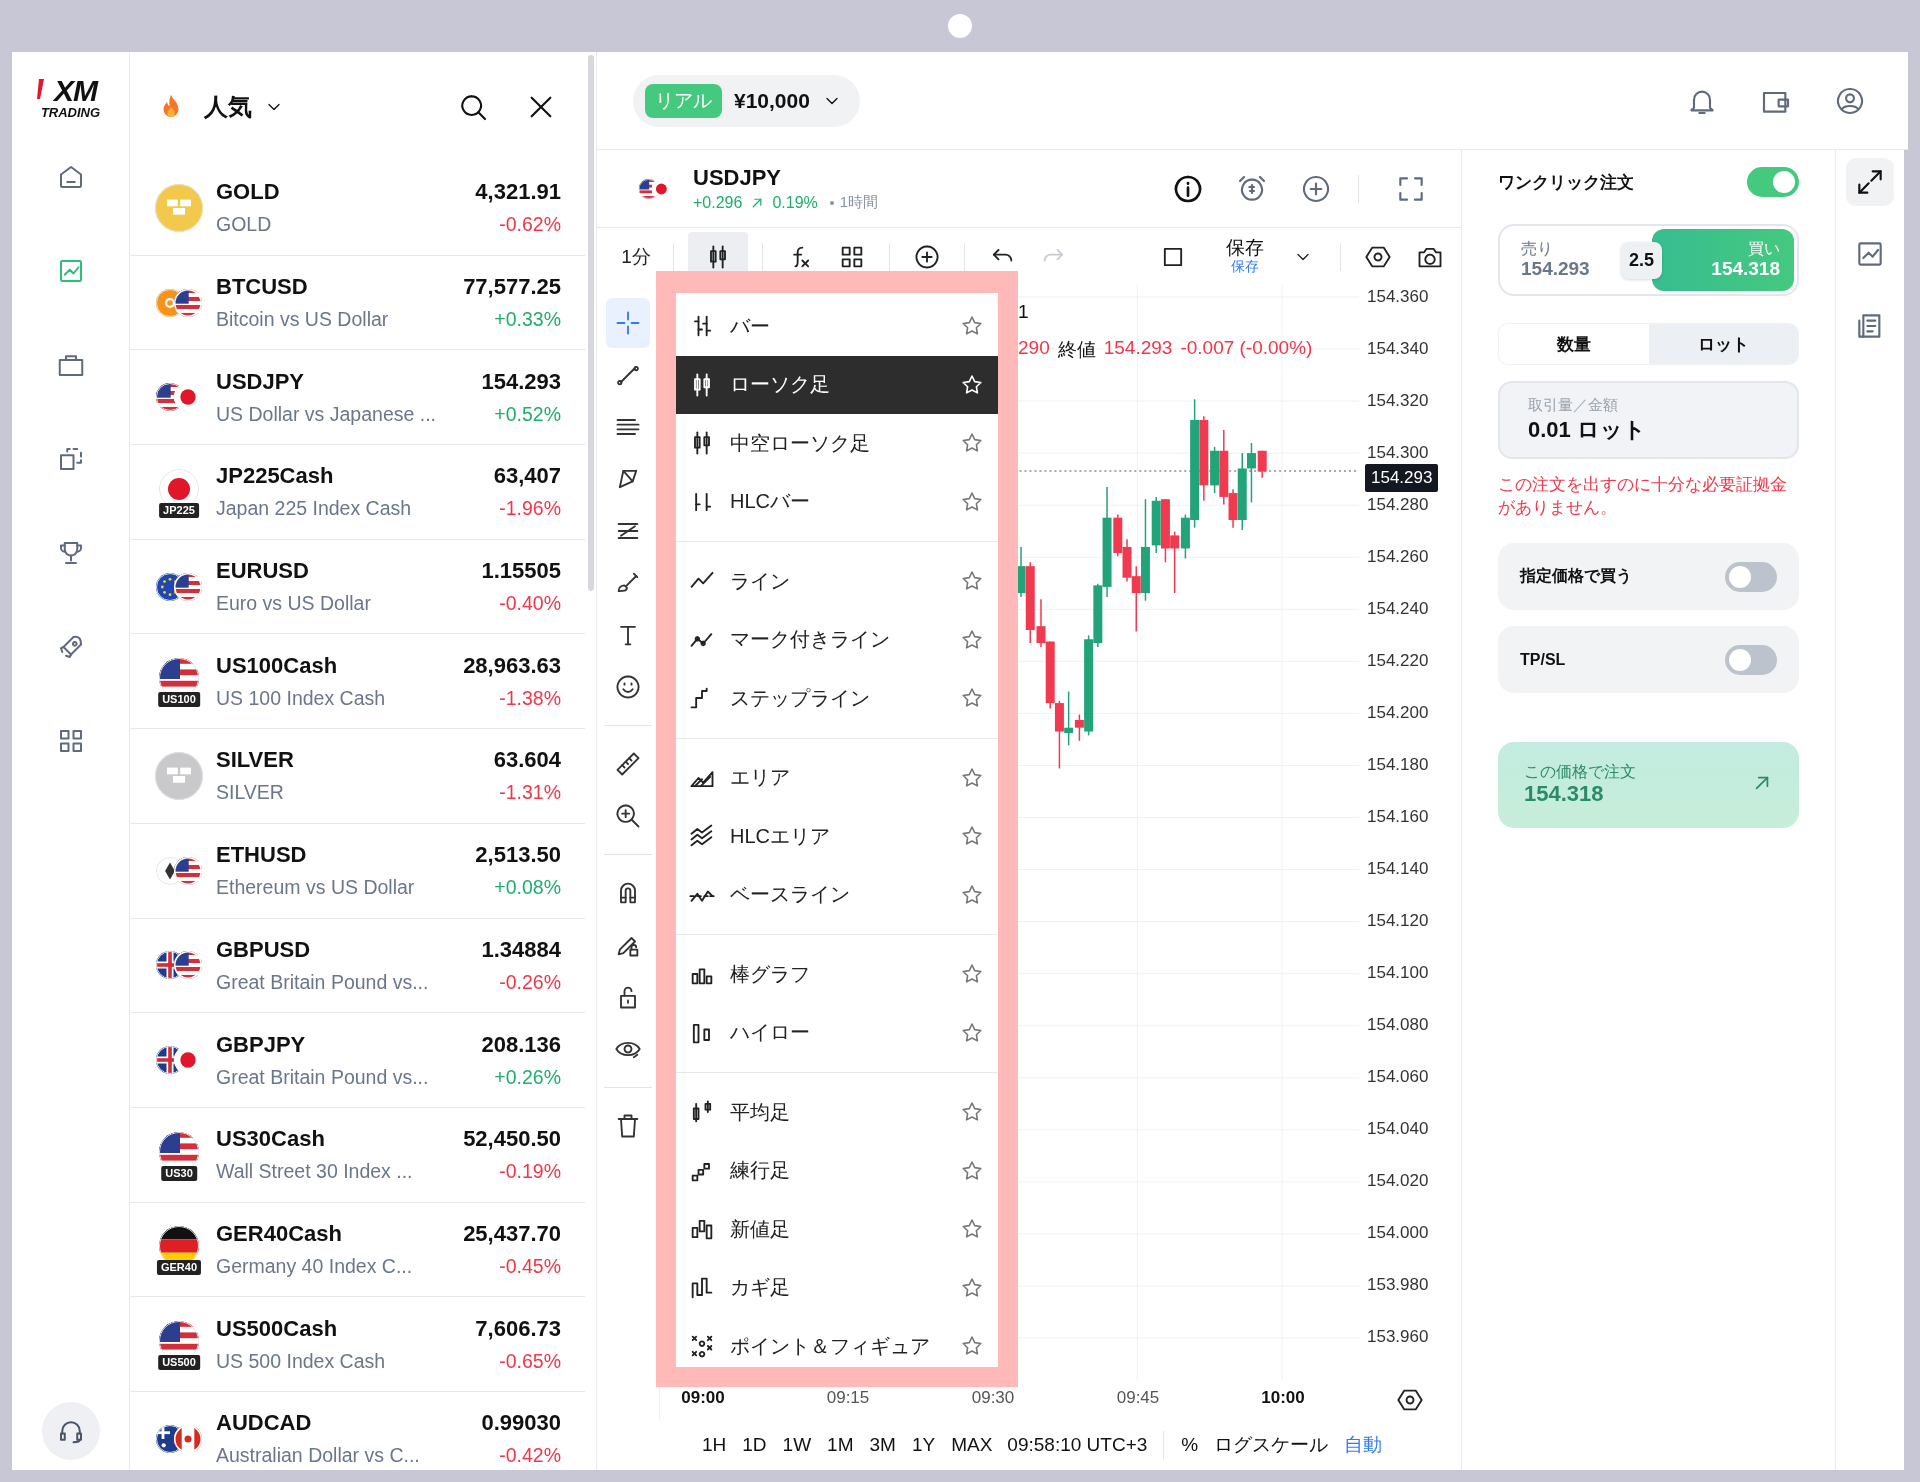 The height and width of the screenshot is (1482, 1920). I want to click on candle, so click(1165, 531).